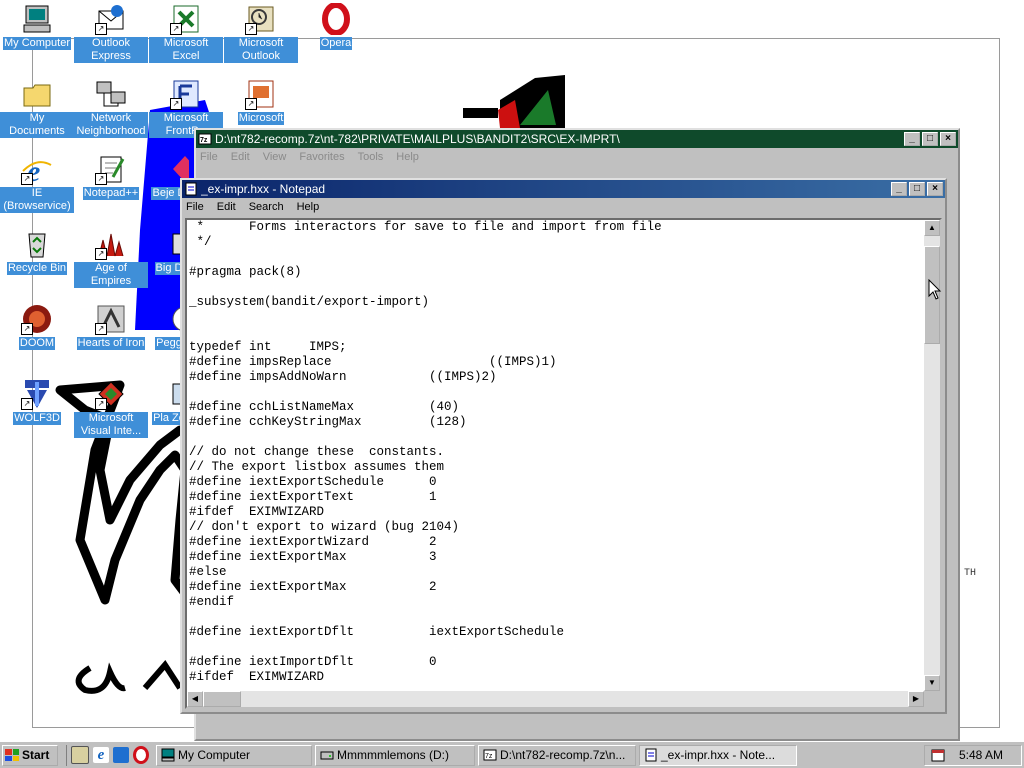 This screenshot has height=768, width=1024. What do you see at coordinates (261, 101) in the screenshot?
I see `desktop-icon-microsoft-powerpoint: ↗ Microsoft` at bounding box center [261, 101].